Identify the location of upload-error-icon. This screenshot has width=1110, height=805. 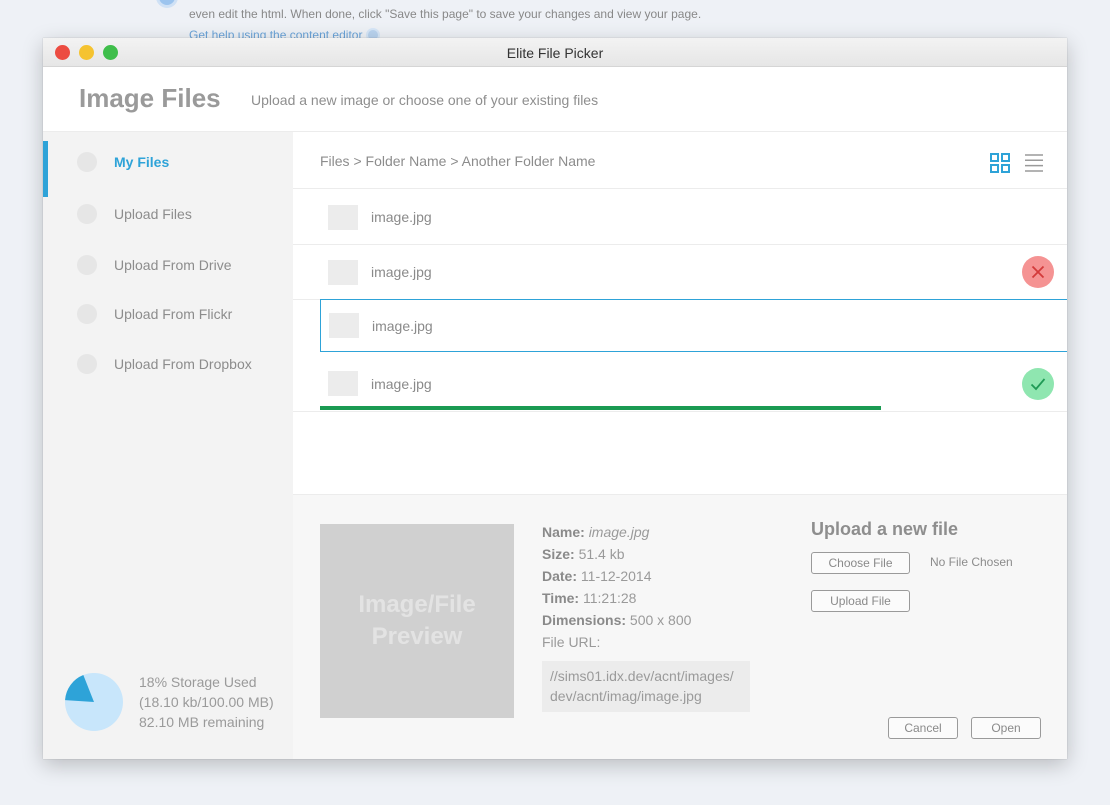
(1038, 272).